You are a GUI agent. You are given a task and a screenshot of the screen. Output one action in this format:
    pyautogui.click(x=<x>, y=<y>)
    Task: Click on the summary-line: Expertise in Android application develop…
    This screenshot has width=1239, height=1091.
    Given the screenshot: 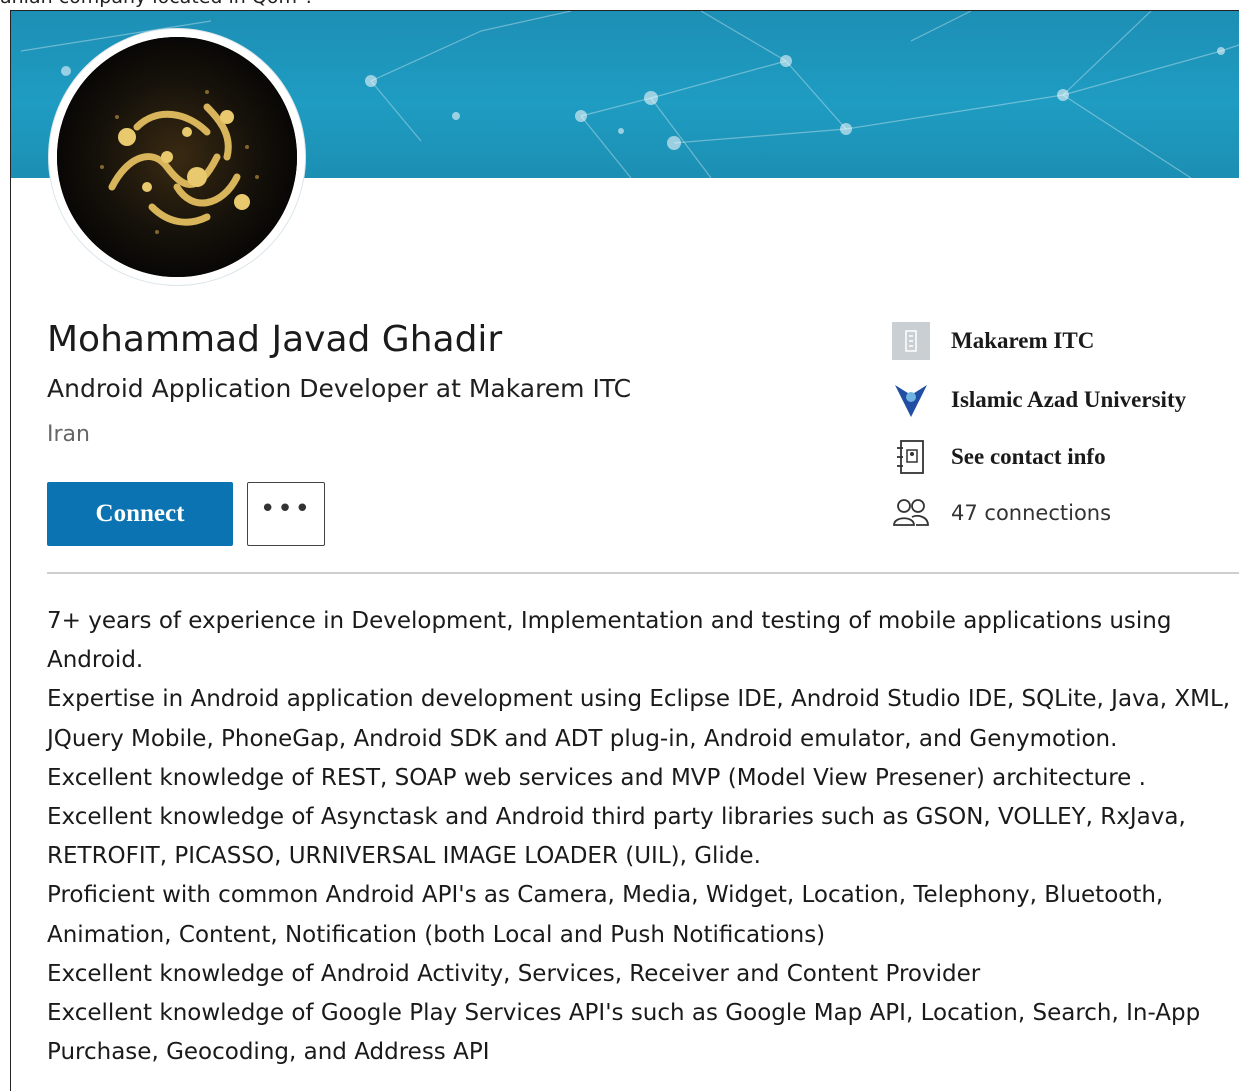 What is the action you would take?
    pyautogui.click(x=639, y=719)
    